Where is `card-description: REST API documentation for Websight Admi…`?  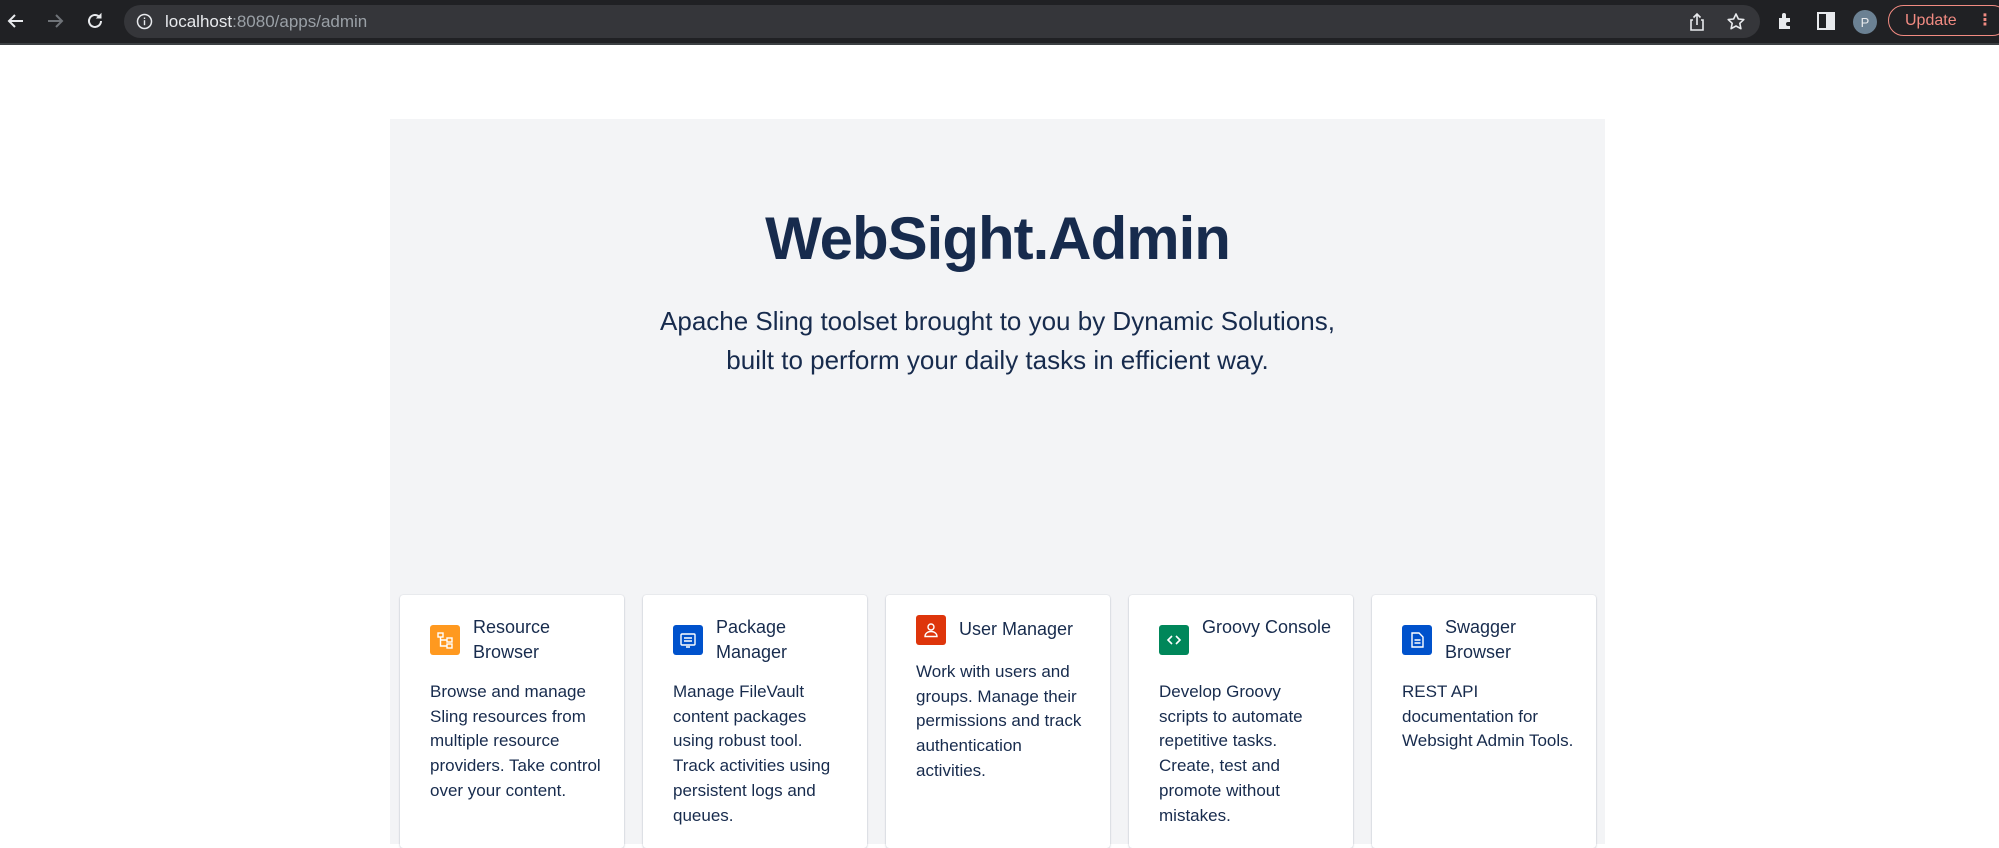 card-description: REST API documentation for Websight Admi… is located at coordinates (1488, 716).